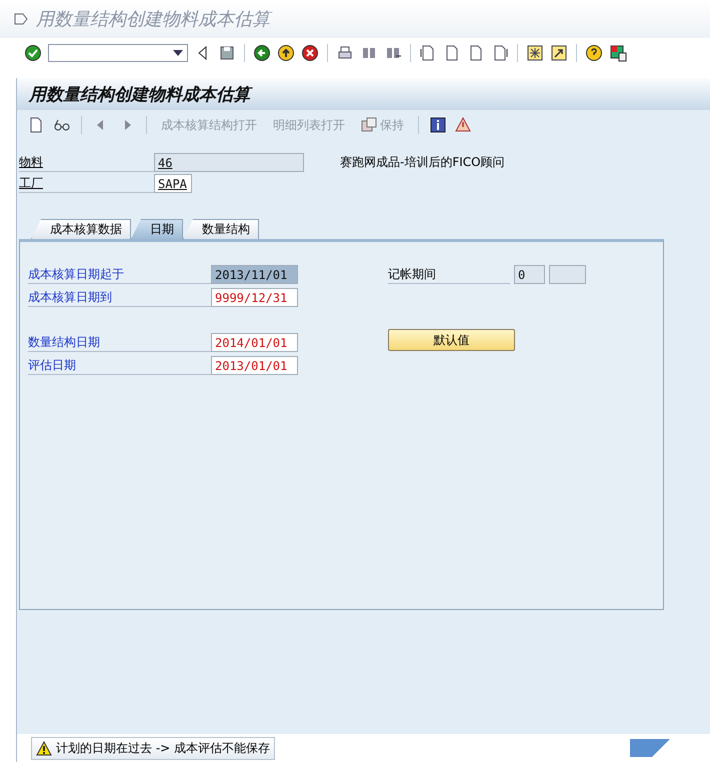  Describe the element at coordinates (119, 343) in the screenshot. I see `field-label: 数量结构日期` at that location.